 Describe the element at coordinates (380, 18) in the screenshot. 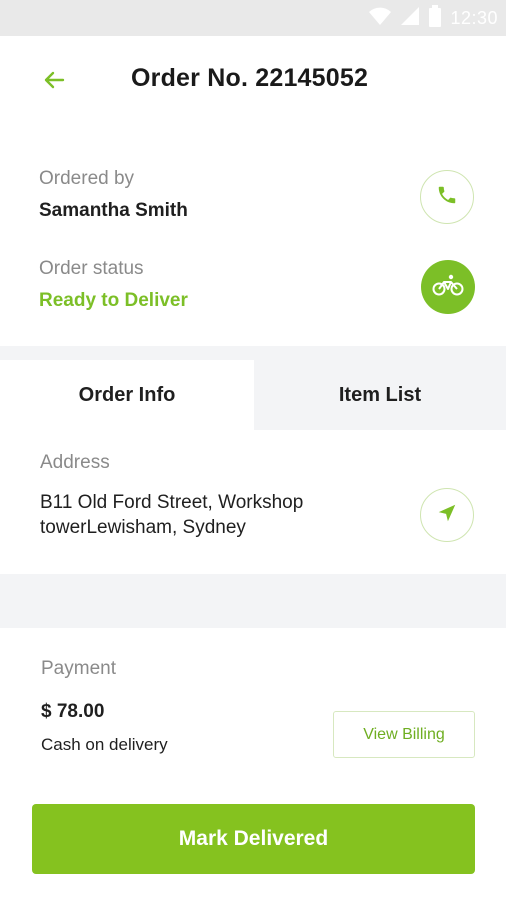

I see `wifi-icon` at that location.